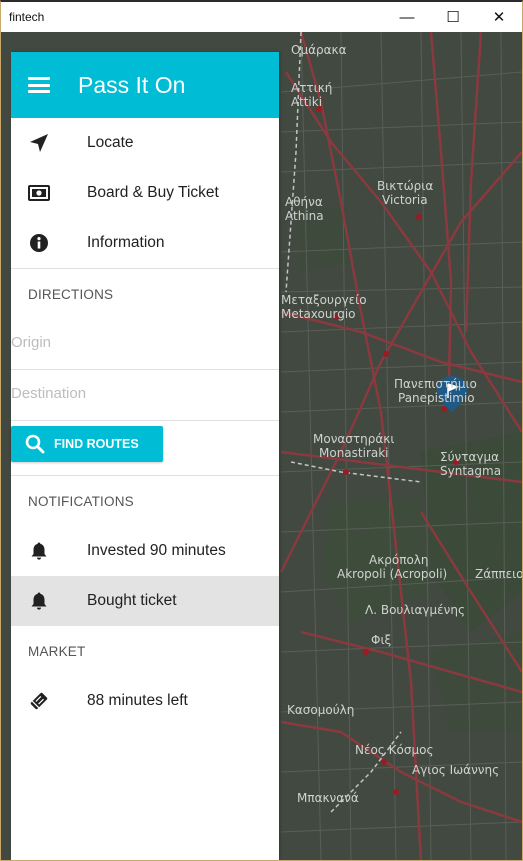 The image size is (523, 861). I want to click on map-label: Ακρόπολη, so click(399, 560).